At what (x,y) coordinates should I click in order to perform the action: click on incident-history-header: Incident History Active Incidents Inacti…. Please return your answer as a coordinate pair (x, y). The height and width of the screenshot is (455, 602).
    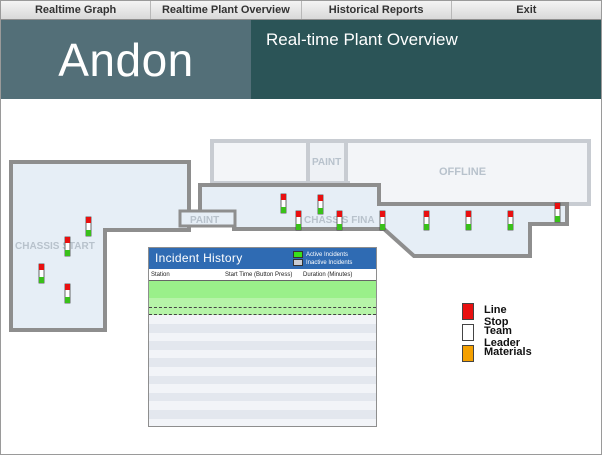
    Looking at the image, I should click on (262, 258).